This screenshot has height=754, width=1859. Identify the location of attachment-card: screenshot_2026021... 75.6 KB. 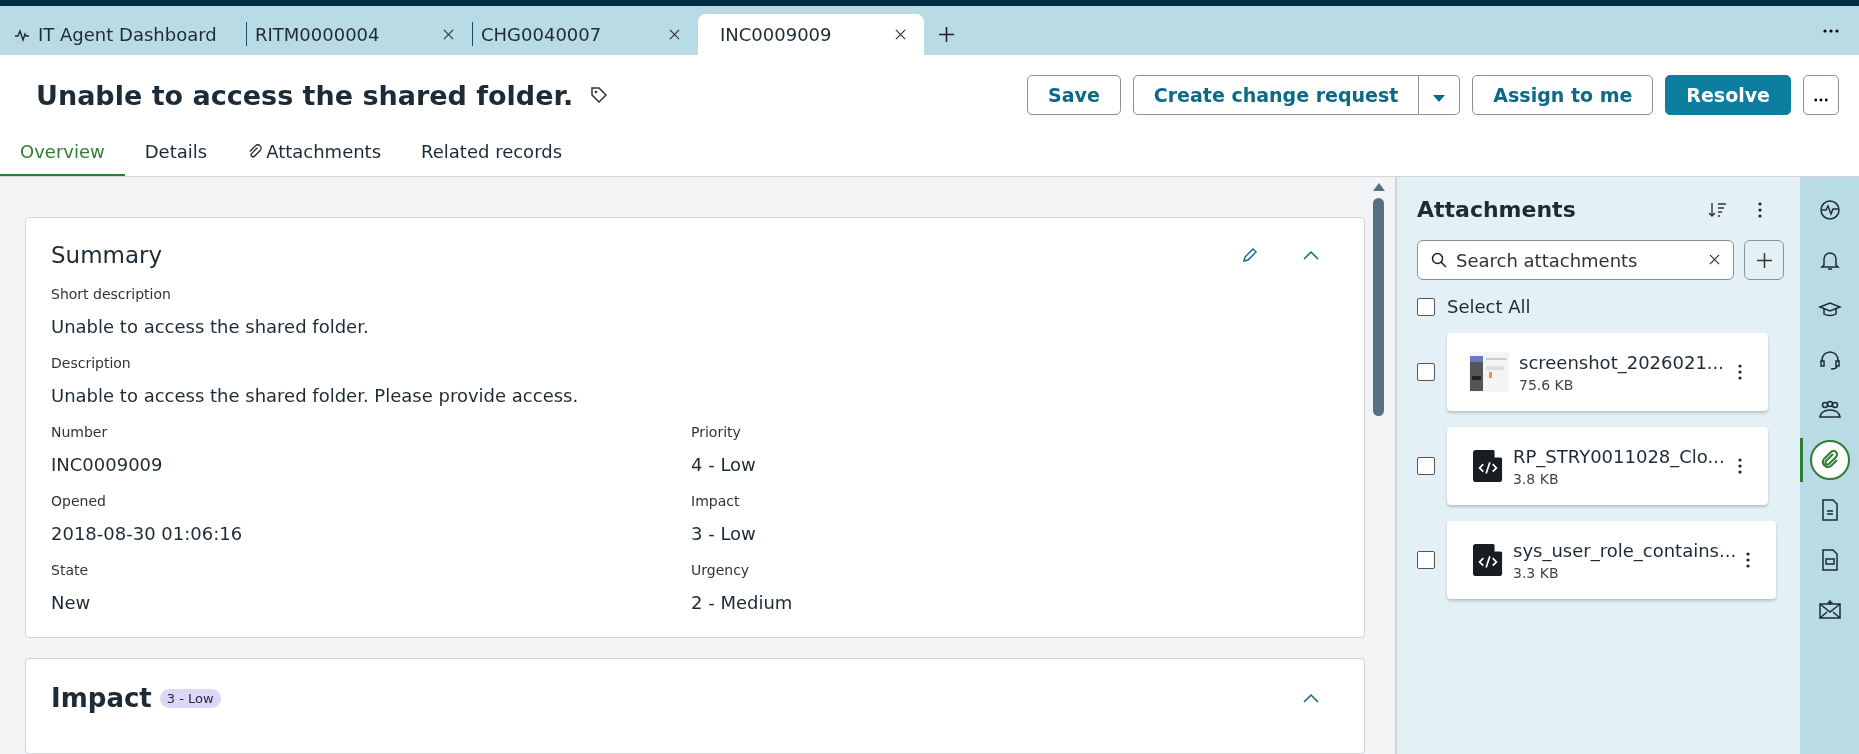
(1607, 372).